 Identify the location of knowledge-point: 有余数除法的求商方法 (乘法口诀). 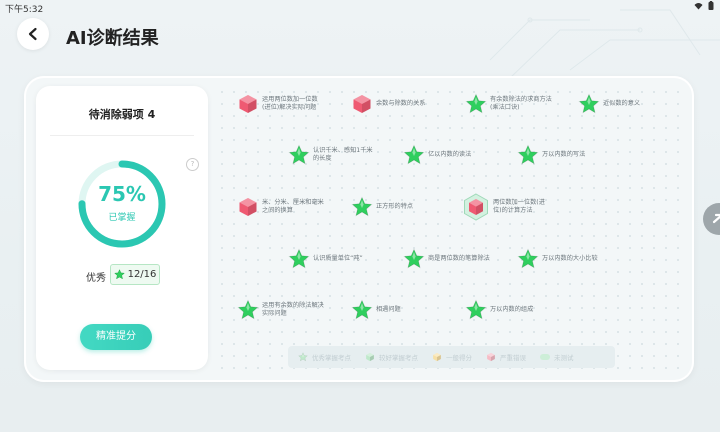
(508, 104).